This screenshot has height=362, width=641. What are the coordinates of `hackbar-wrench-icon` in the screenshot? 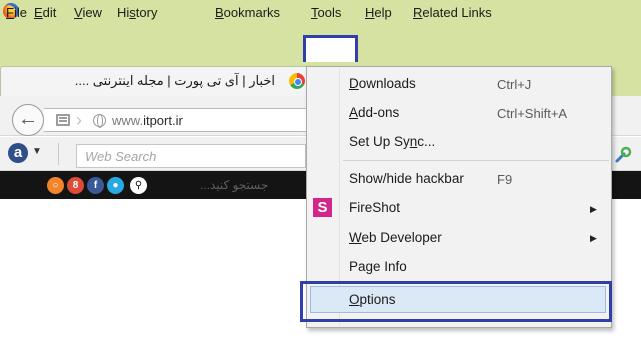 It's located at (623, 155).